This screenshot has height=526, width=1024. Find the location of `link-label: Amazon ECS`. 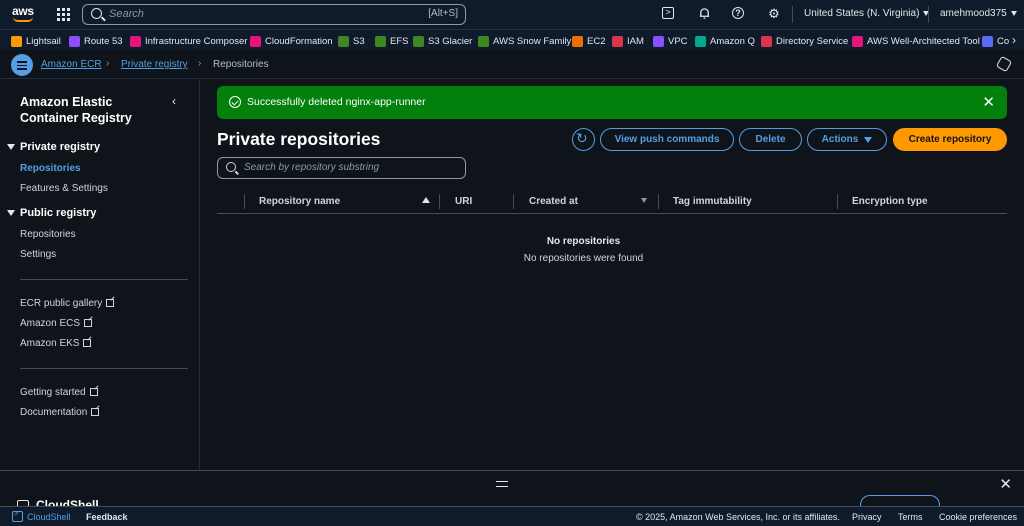

link-label: Amazon ECS is located at coordinates (50, 323).